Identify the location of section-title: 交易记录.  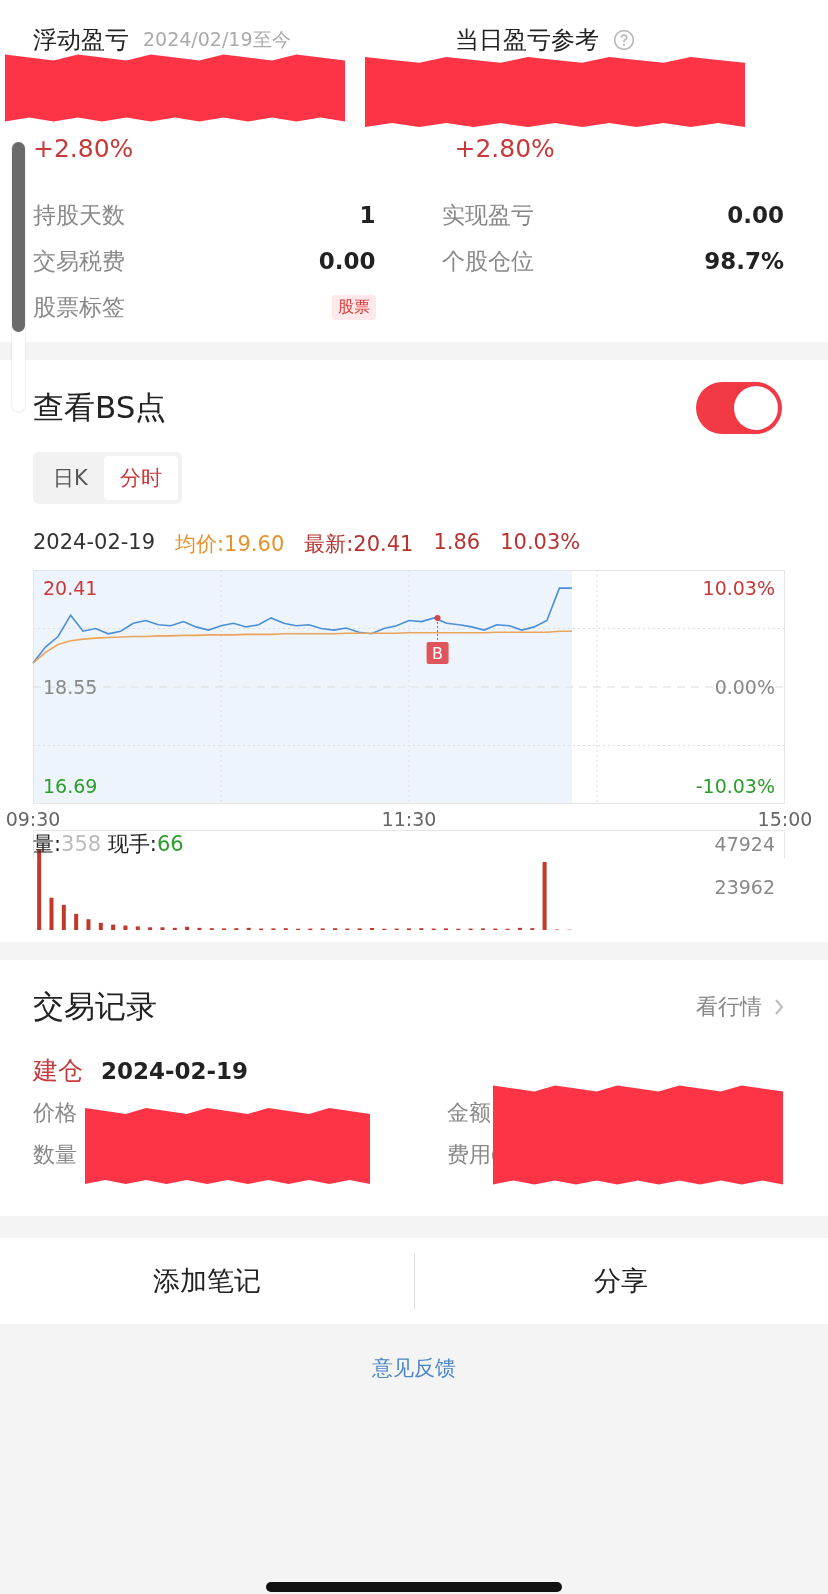
(95, 1006).